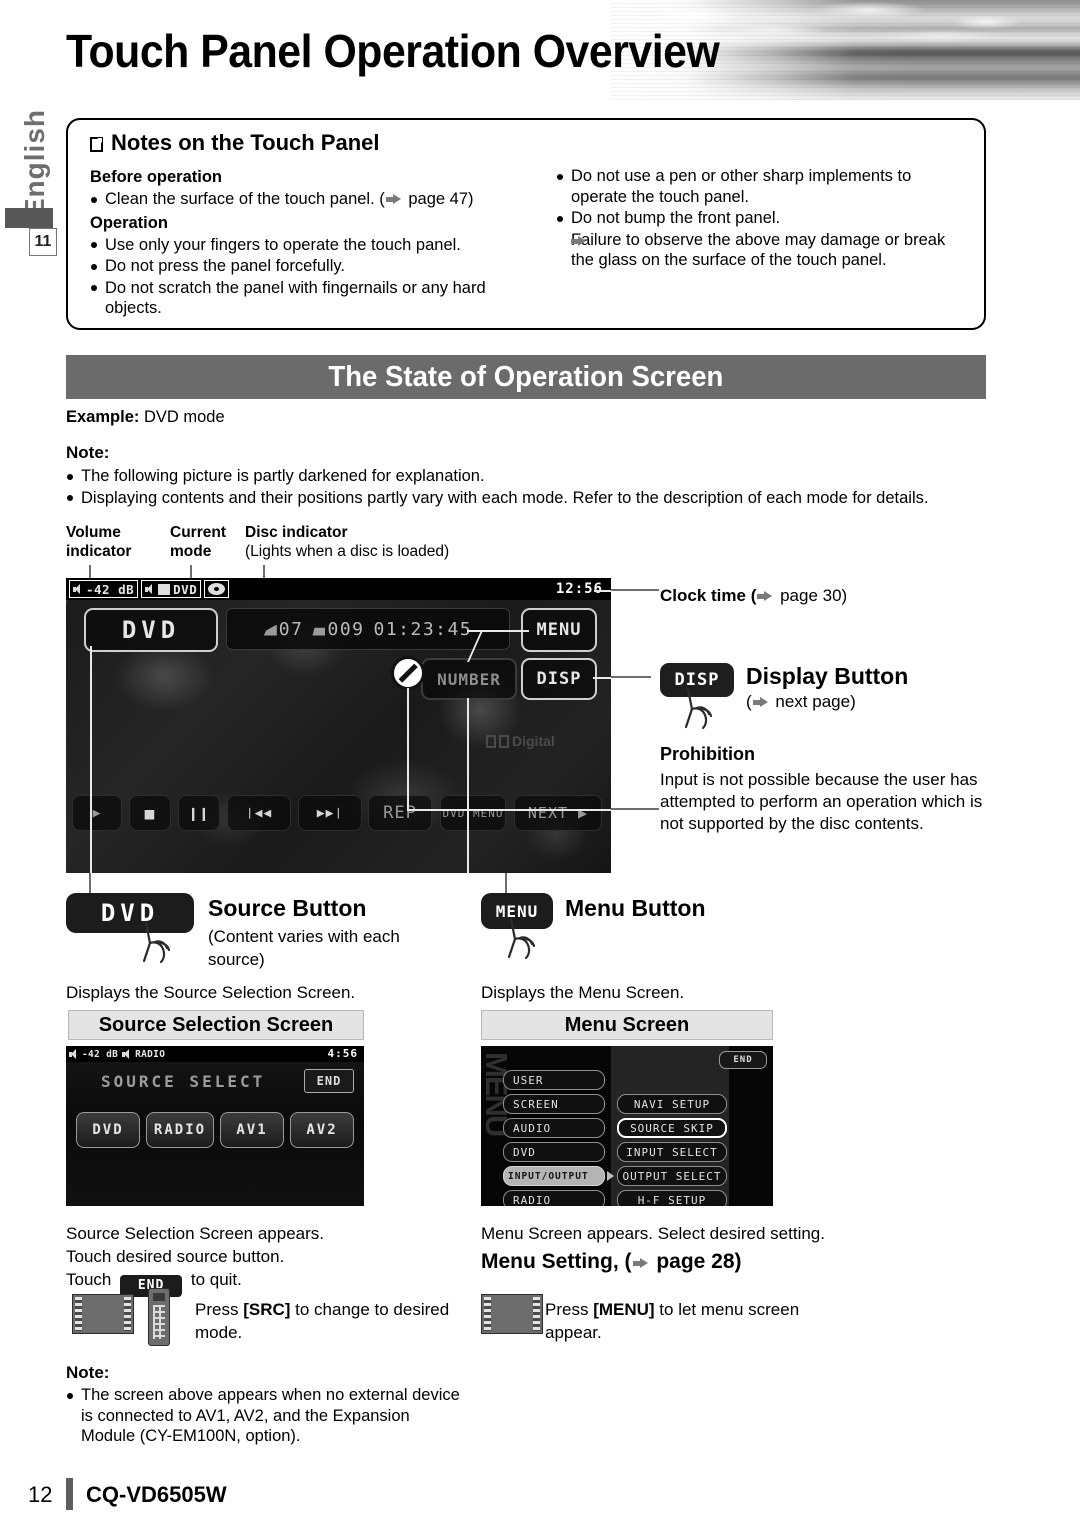 The image size is (1080, 1526). Describe the element at coordinates (554, 1152) in the screenshot. I see `menu-item-dvd: DVD` at that location.